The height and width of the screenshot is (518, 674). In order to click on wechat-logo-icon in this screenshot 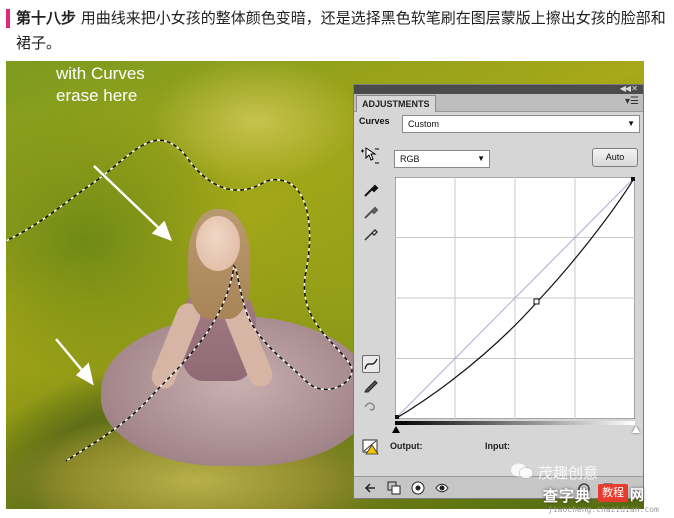, I will do `click(522, 471)`.